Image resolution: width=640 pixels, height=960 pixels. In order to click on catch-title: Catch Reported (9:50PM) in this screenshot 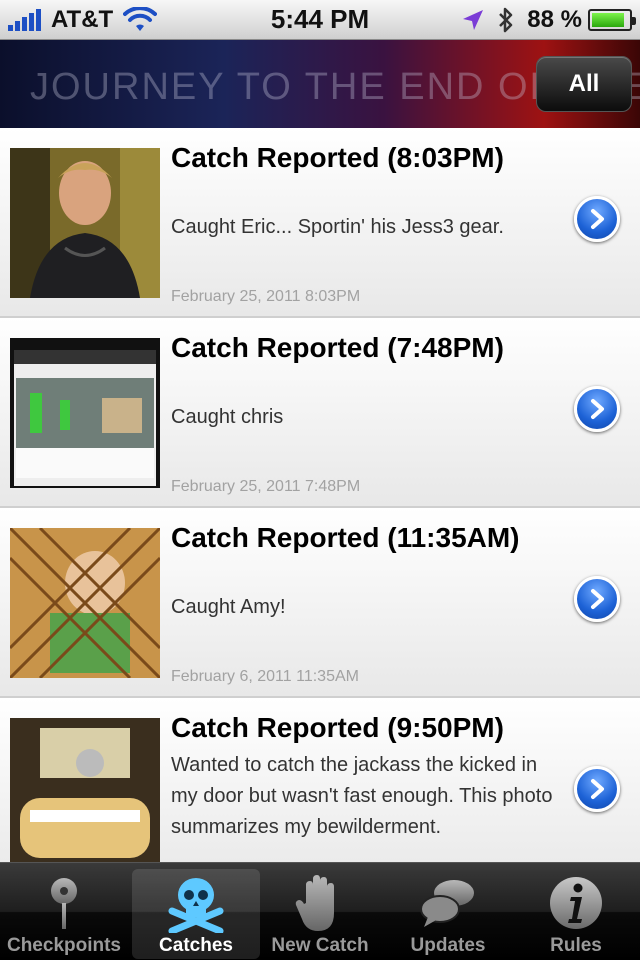, I will do `click(337, 727)`.